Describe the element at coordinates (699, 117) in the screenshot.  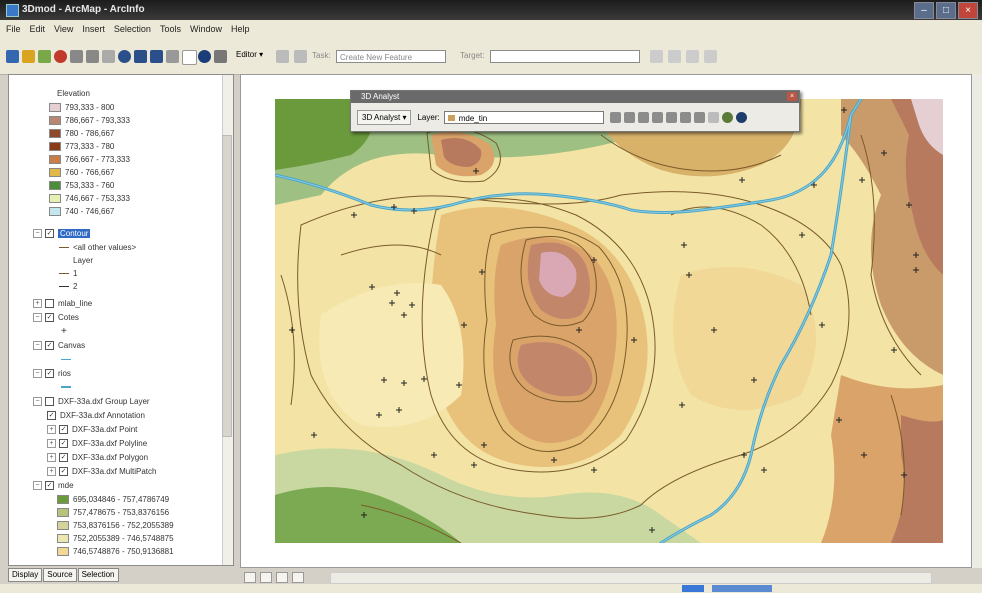
I see `profile-graph-icon` at that location.